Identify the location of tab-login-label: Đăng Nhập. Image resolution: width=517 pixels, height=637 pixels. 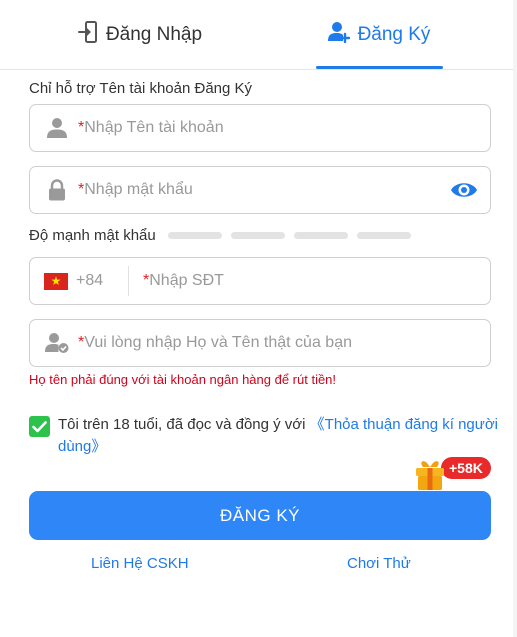
(154, 34).